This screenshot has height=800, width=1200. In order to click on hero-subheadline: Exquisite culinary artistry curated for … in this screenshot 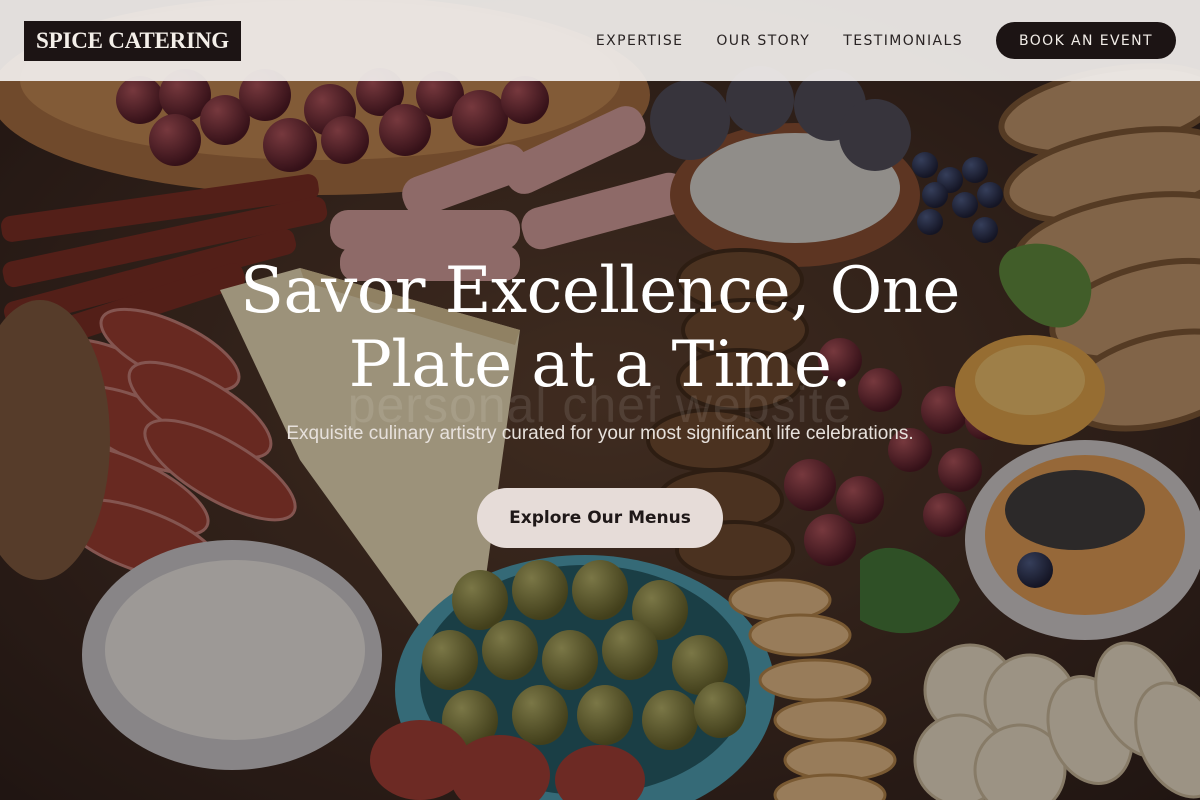, I will do `click(600, 433)`.